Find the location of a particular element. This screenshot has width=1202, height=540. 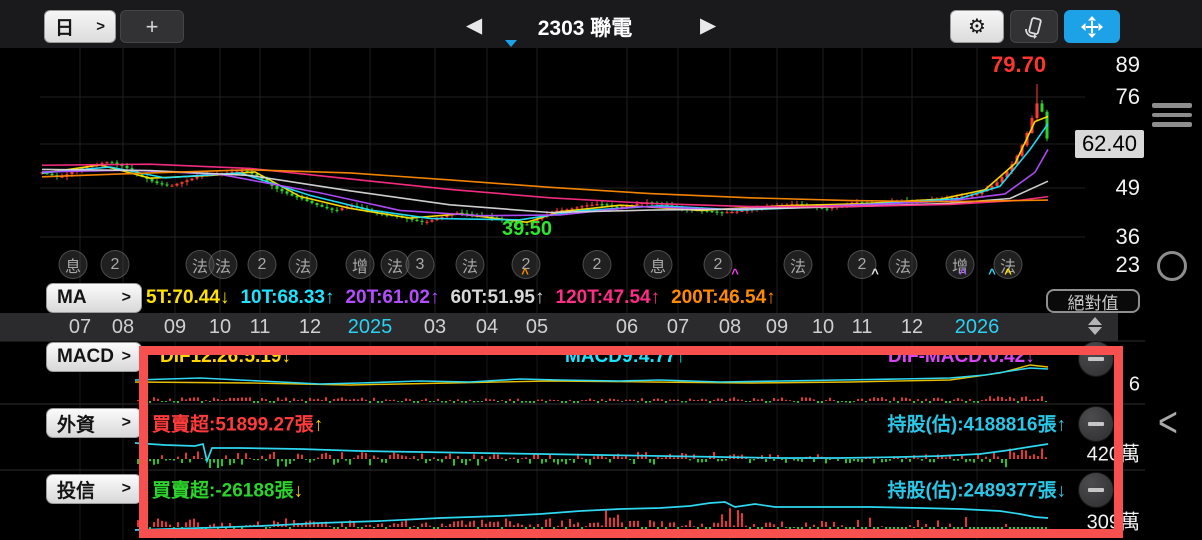

rotate-phone-icon is located at coordinates (1033, 27).